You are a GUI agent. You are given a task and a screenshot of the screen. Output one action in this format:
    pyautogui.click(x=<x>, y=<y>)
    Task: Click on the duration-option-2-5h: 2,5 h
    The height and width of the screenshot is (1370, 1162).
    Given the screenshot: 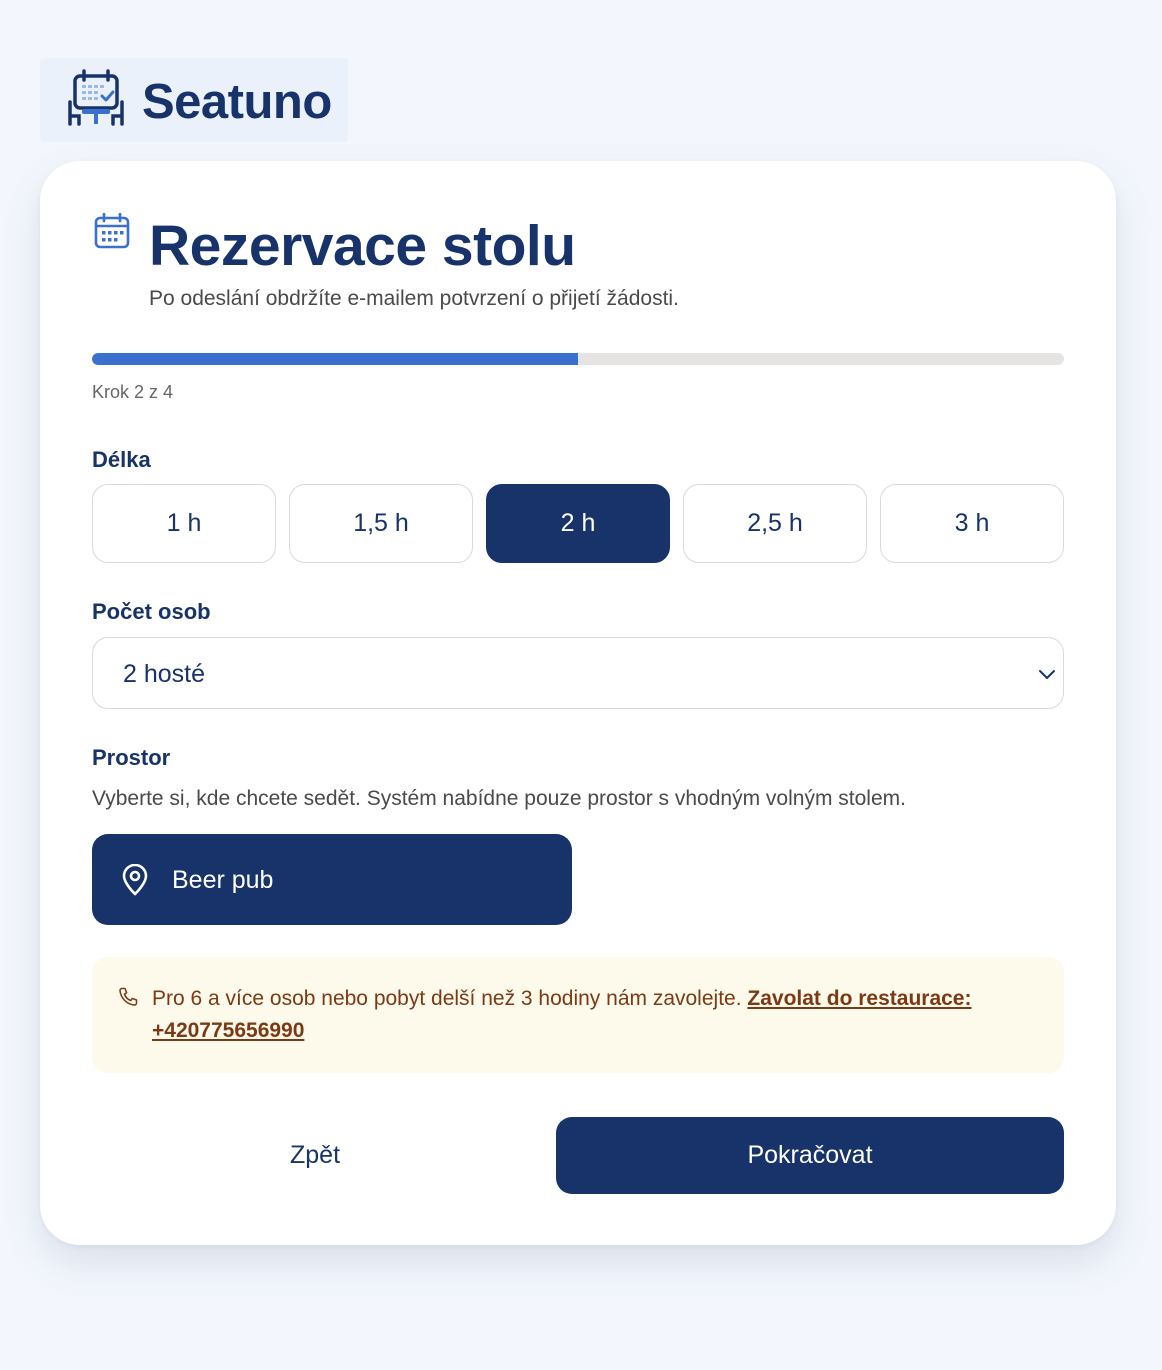 What is the action you would take?
    pyautogui.click(x=775, y=523)
    